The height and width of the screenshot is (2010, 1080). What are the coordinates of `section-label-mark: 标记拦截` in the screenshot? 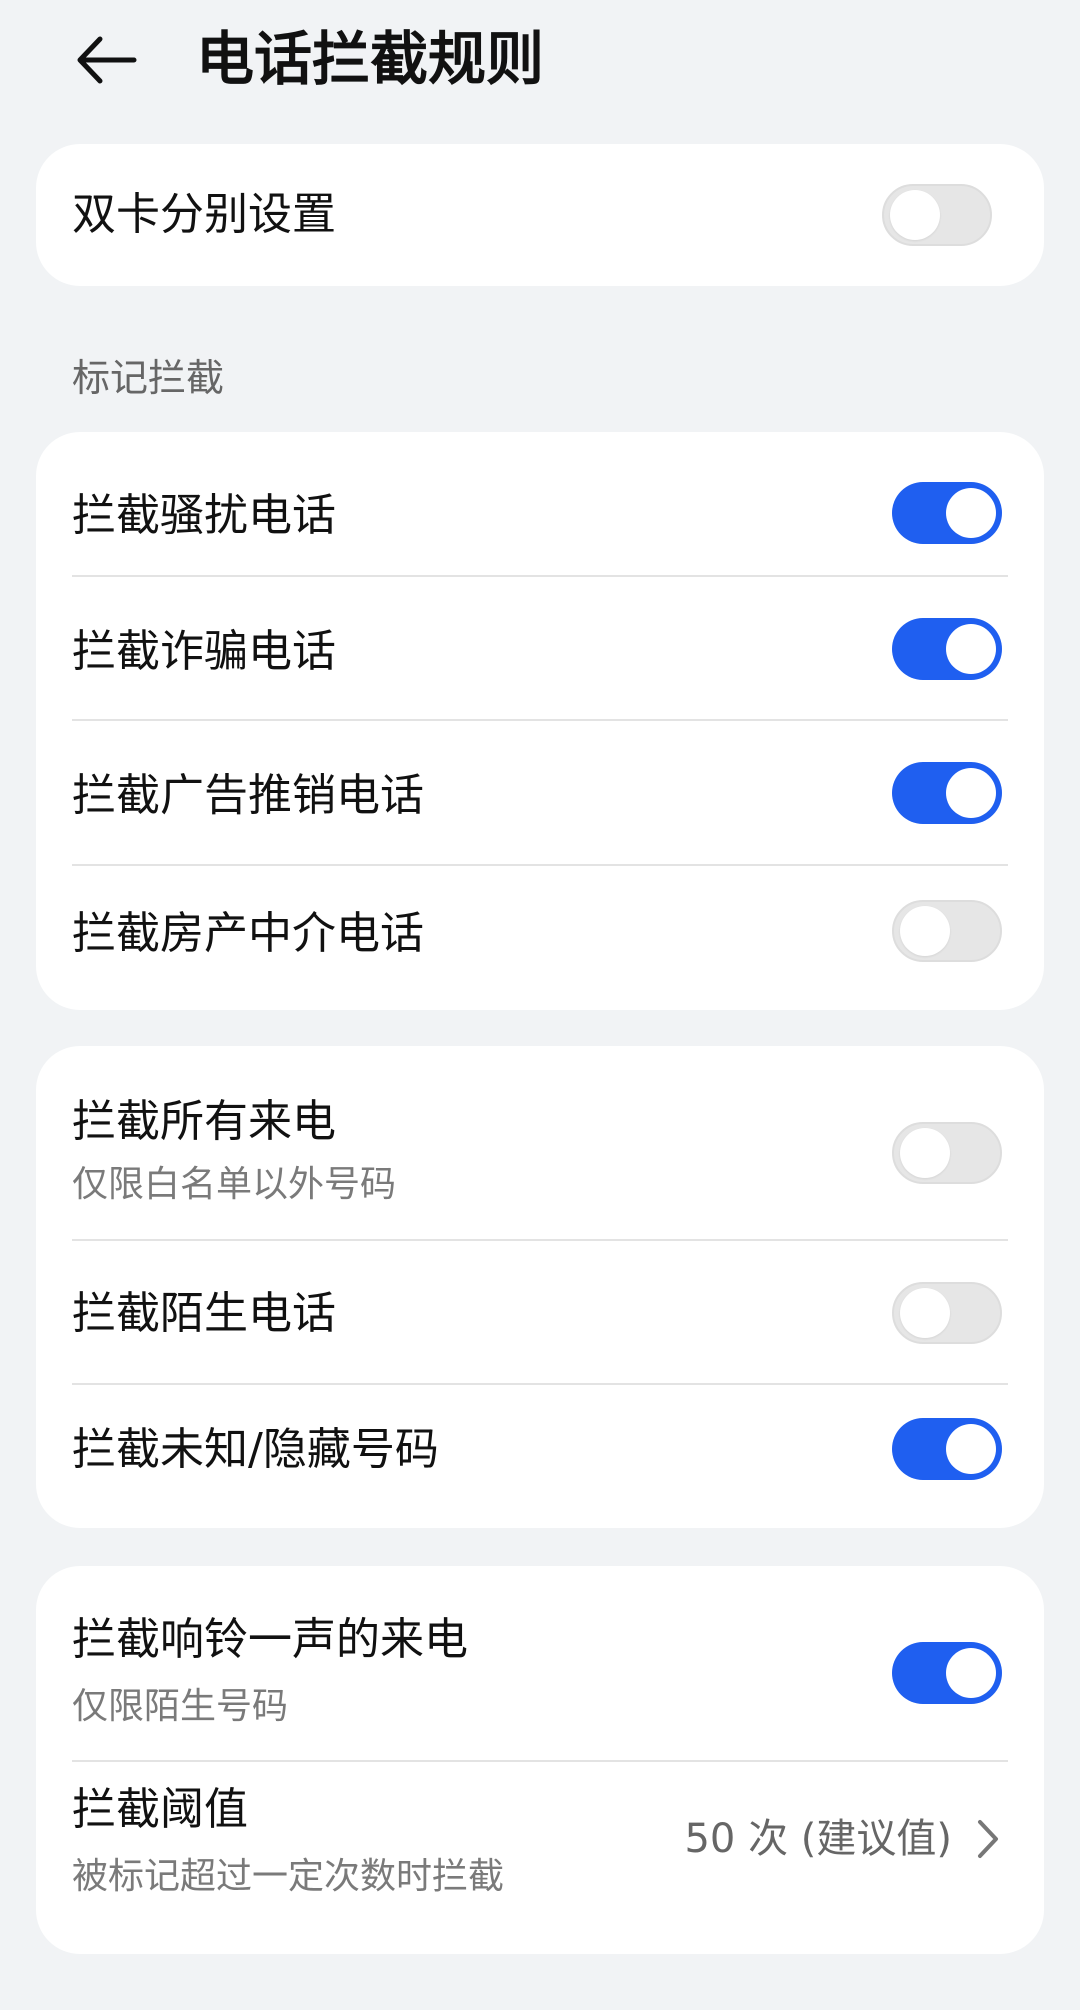 It's located at (148, 378).